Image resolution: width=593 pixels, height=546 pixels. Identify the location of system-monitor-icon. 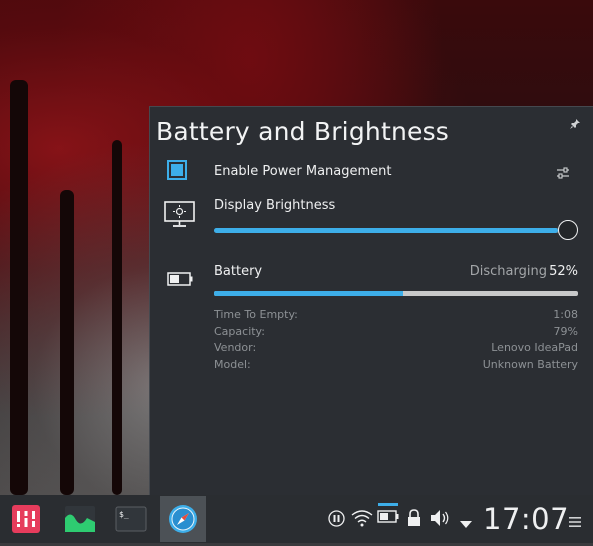
(80, 519).